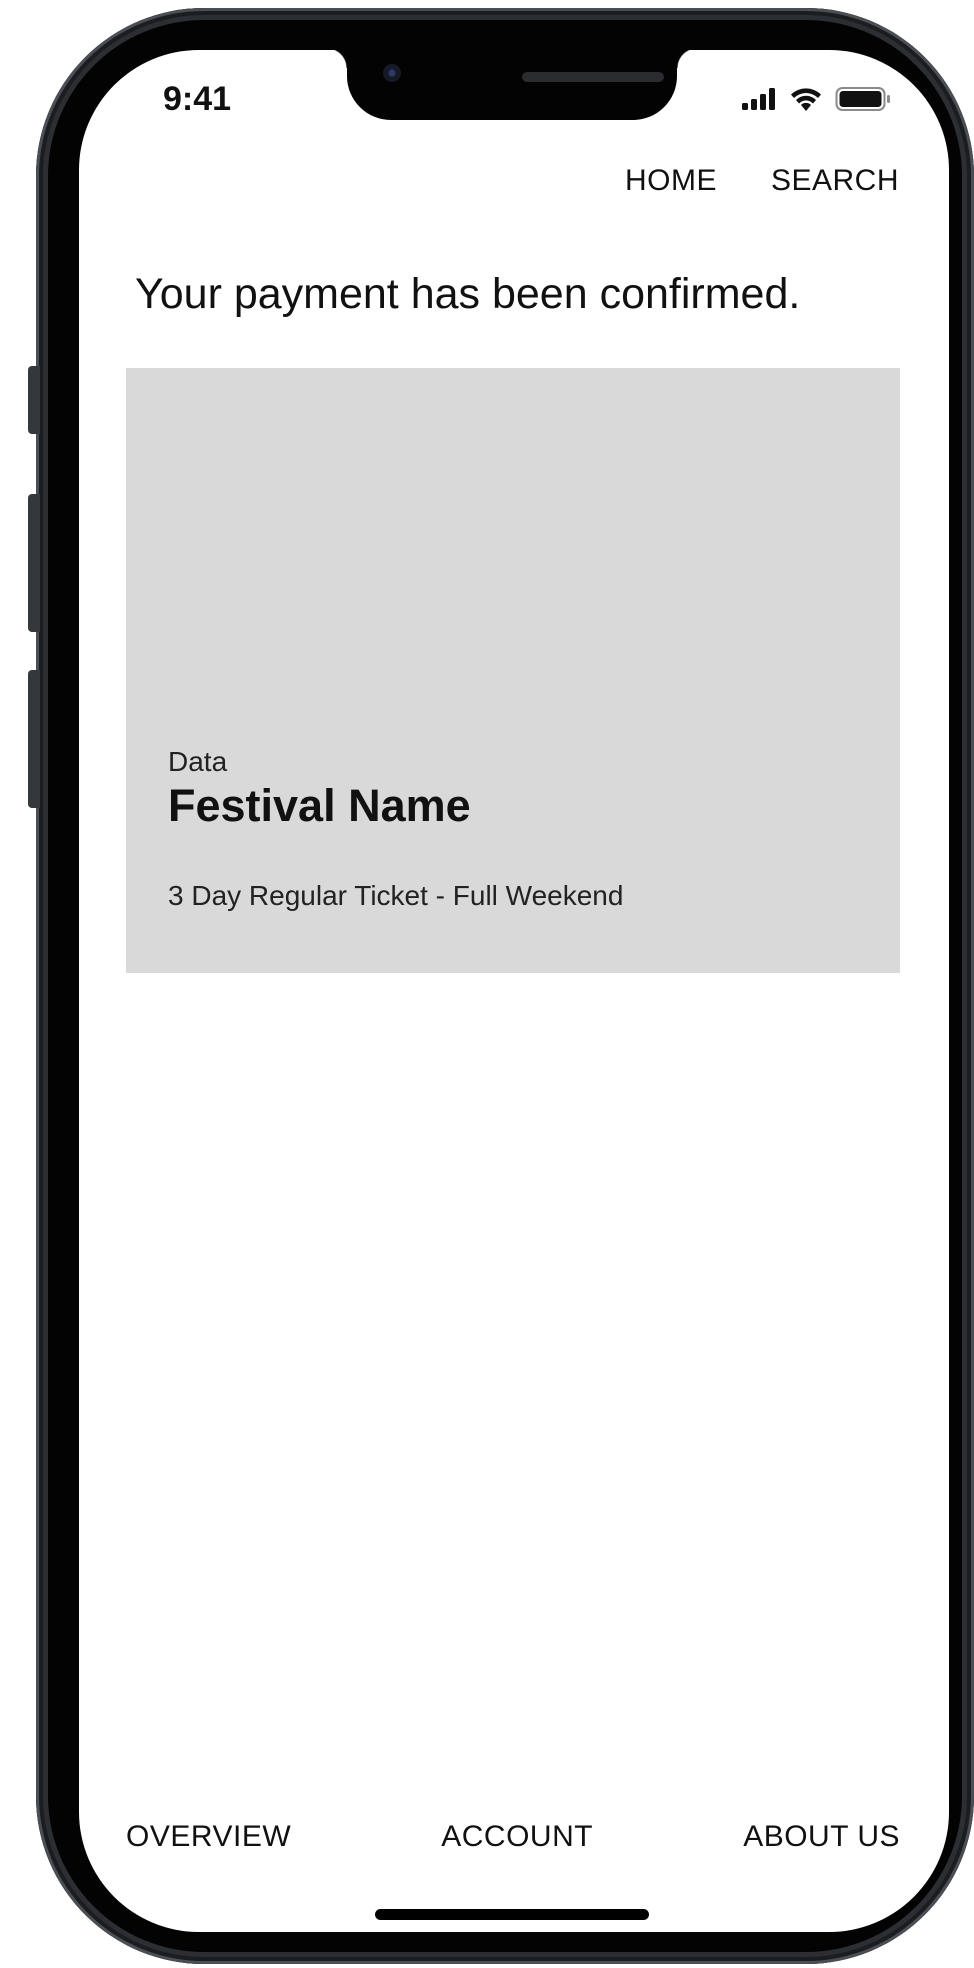  Describe the element at coordinates (396, 895) in the screenshot. I see `ticket-type: 3 Day Regular Ticket - Full Weekend` at that location.